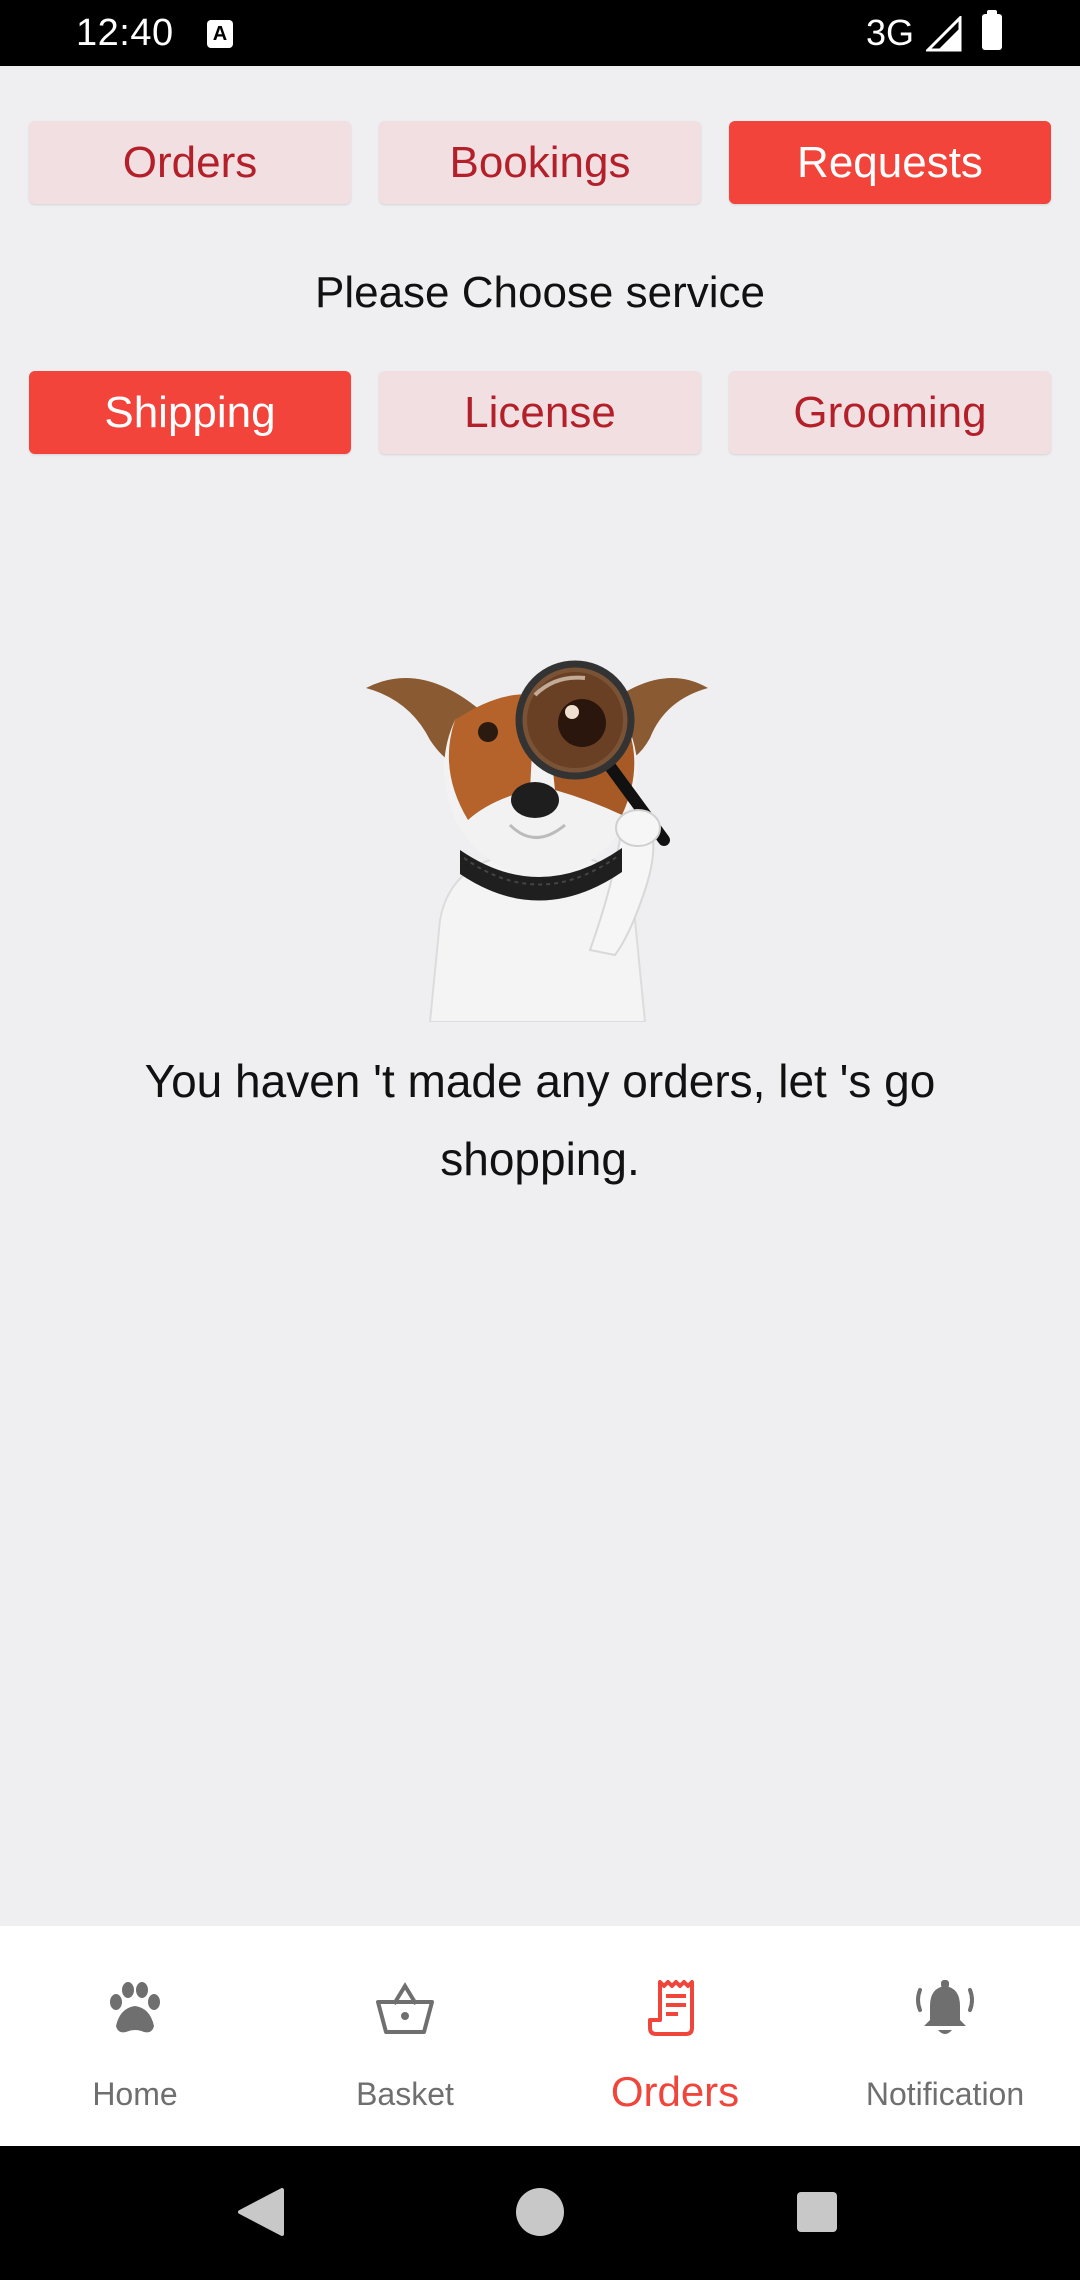  I want to click on order-type-tabs: Orders Bookings Requests, so click(540, 162).